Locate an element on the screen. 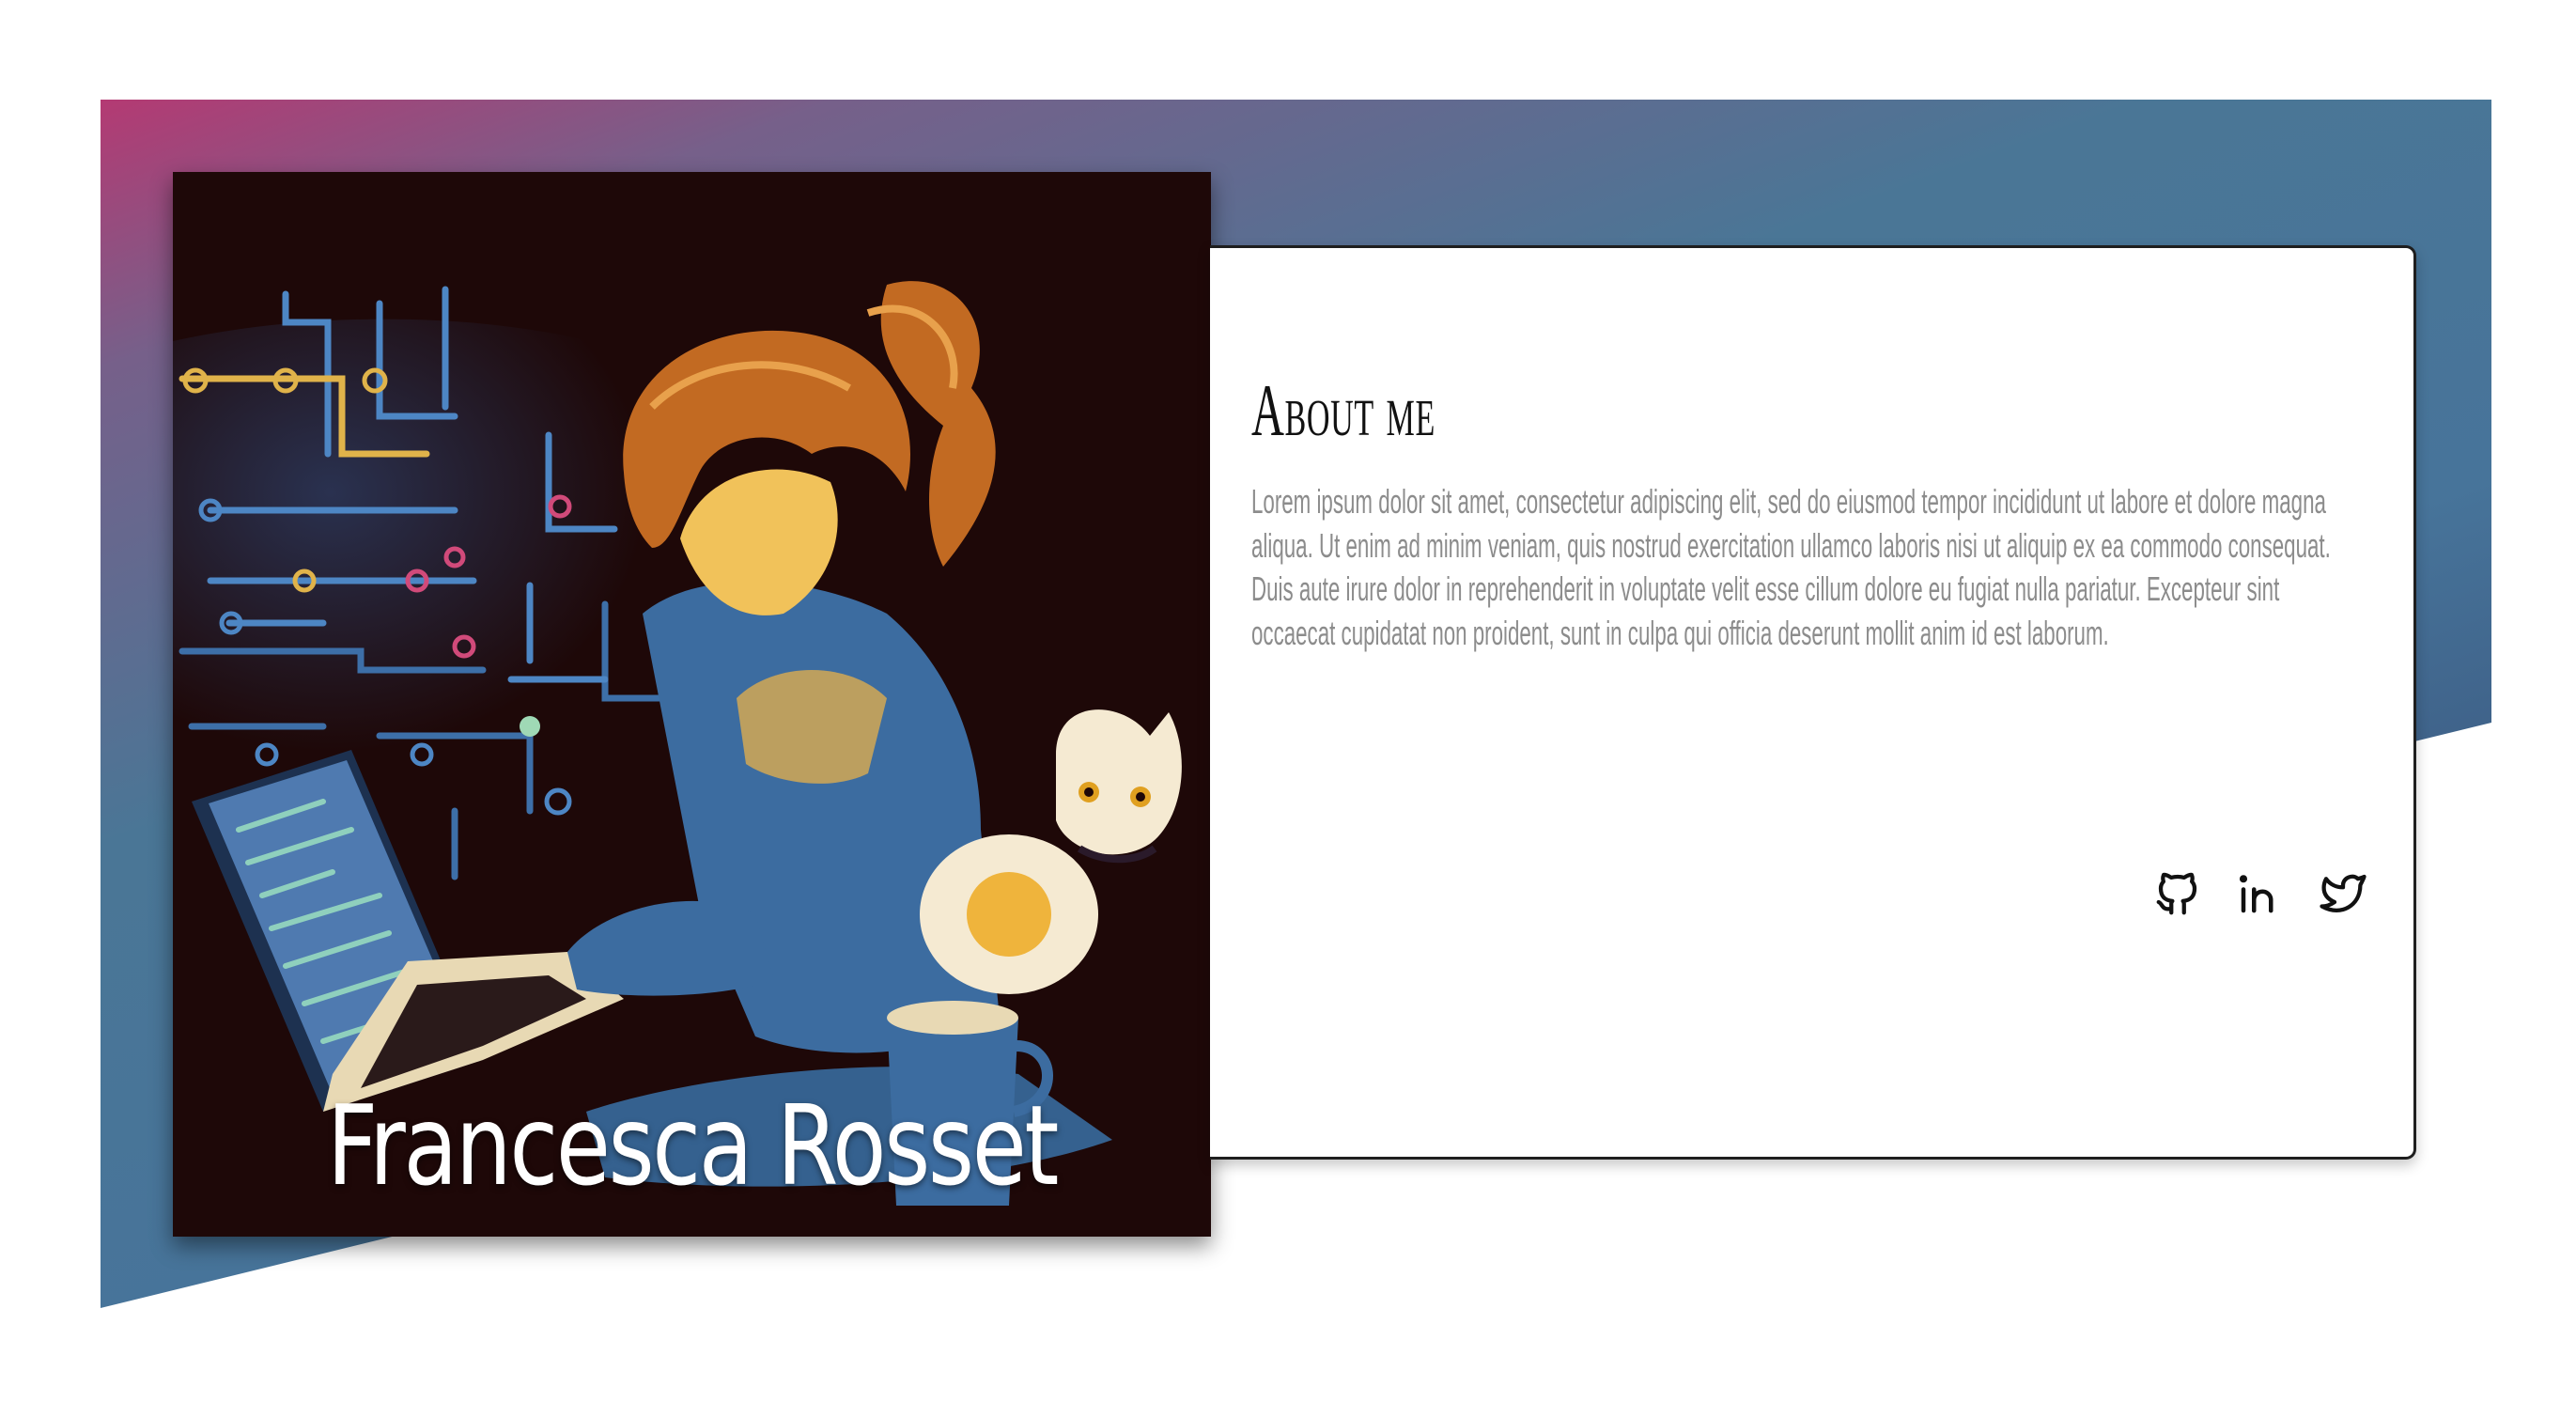  about-title: About me is located at coordinates (1343, 410).